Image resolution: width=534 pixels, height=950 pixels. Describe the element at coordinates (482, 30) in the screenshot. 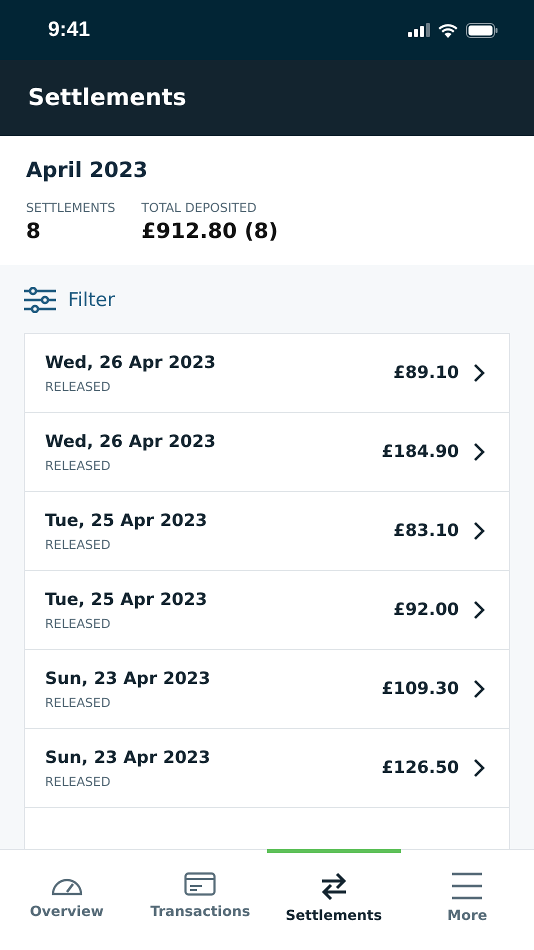

I see `battery-icon` at that location.